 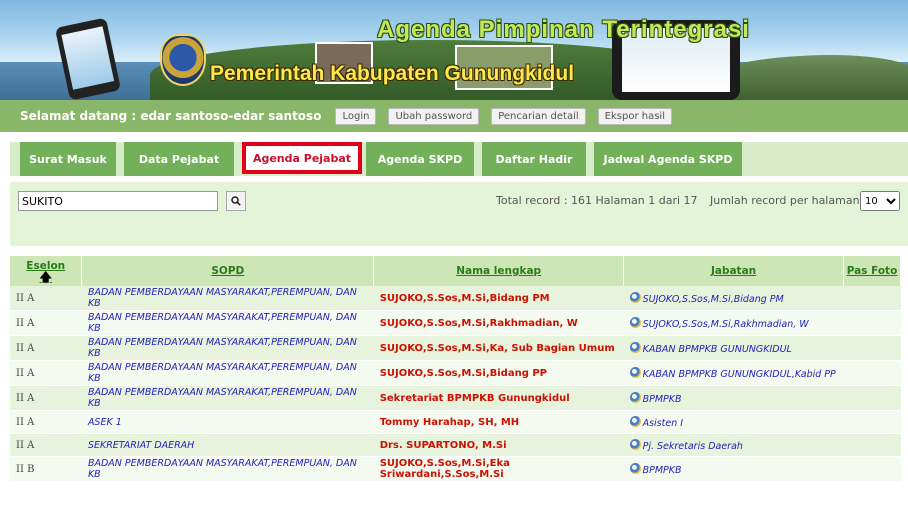 I want to click on col-eselon: Eselon 🡅, so click(x=46, y=271).